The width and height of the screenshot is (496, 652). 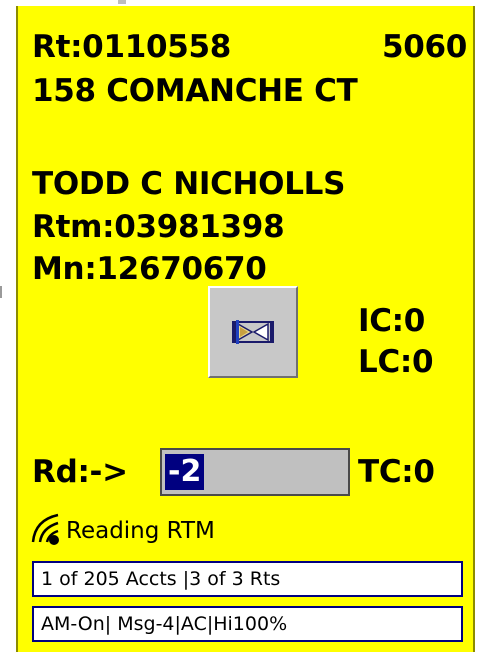 What do you see at coordinates (45, 529) in the screenshot?
I see `signal-icon` at bounding box center [45, 529].